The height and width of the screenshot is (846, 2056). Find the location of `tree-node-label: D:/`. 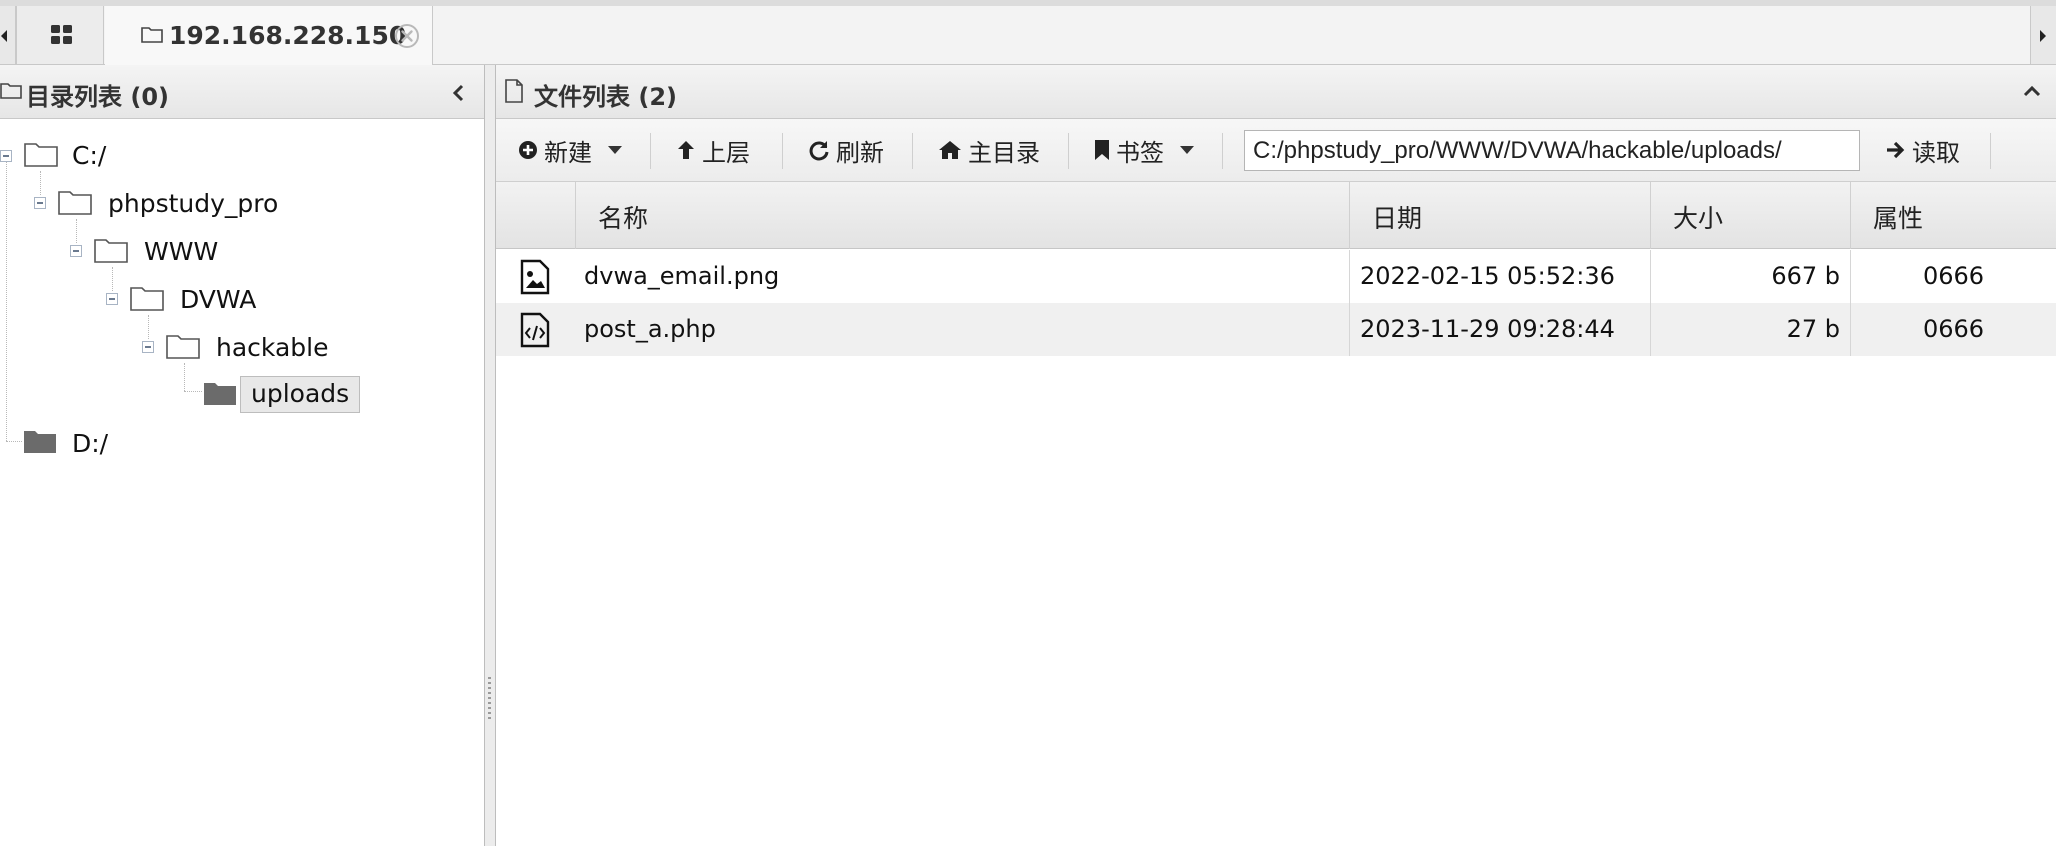

tree-node-label: D:/ is located at coordinates (90, 443).